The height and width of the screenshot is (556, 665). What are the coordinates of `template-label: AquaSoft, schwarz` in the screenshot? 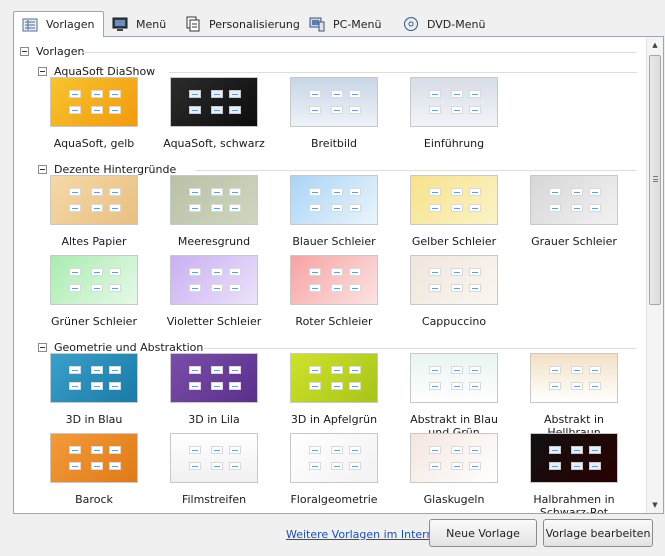 It's located at (214, 143).